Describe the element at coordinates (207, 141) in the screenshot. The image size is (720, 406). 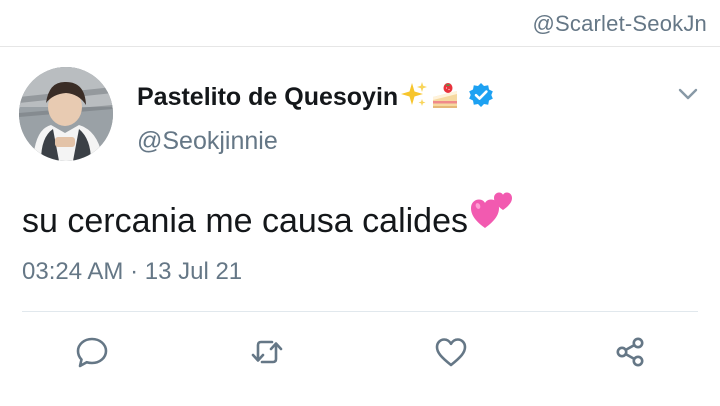
I see `user-handle: @Seokjinnie` at that location.